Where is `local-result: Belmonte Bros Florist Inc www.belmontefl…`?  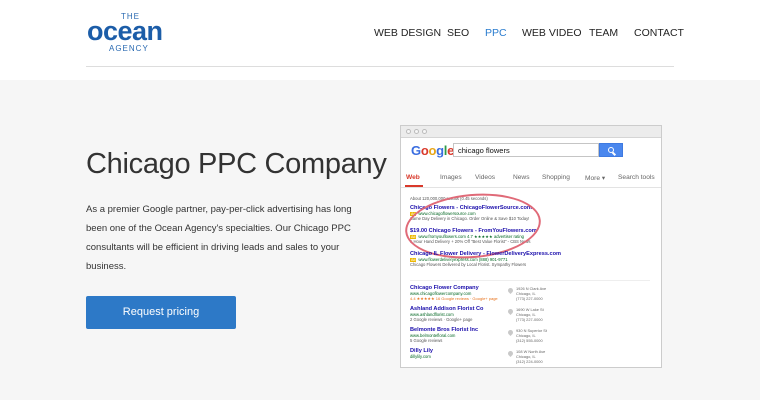
local-result: Belmonte Bros Florist Inc www.belmontefl… is located at coordinates (444, 335).